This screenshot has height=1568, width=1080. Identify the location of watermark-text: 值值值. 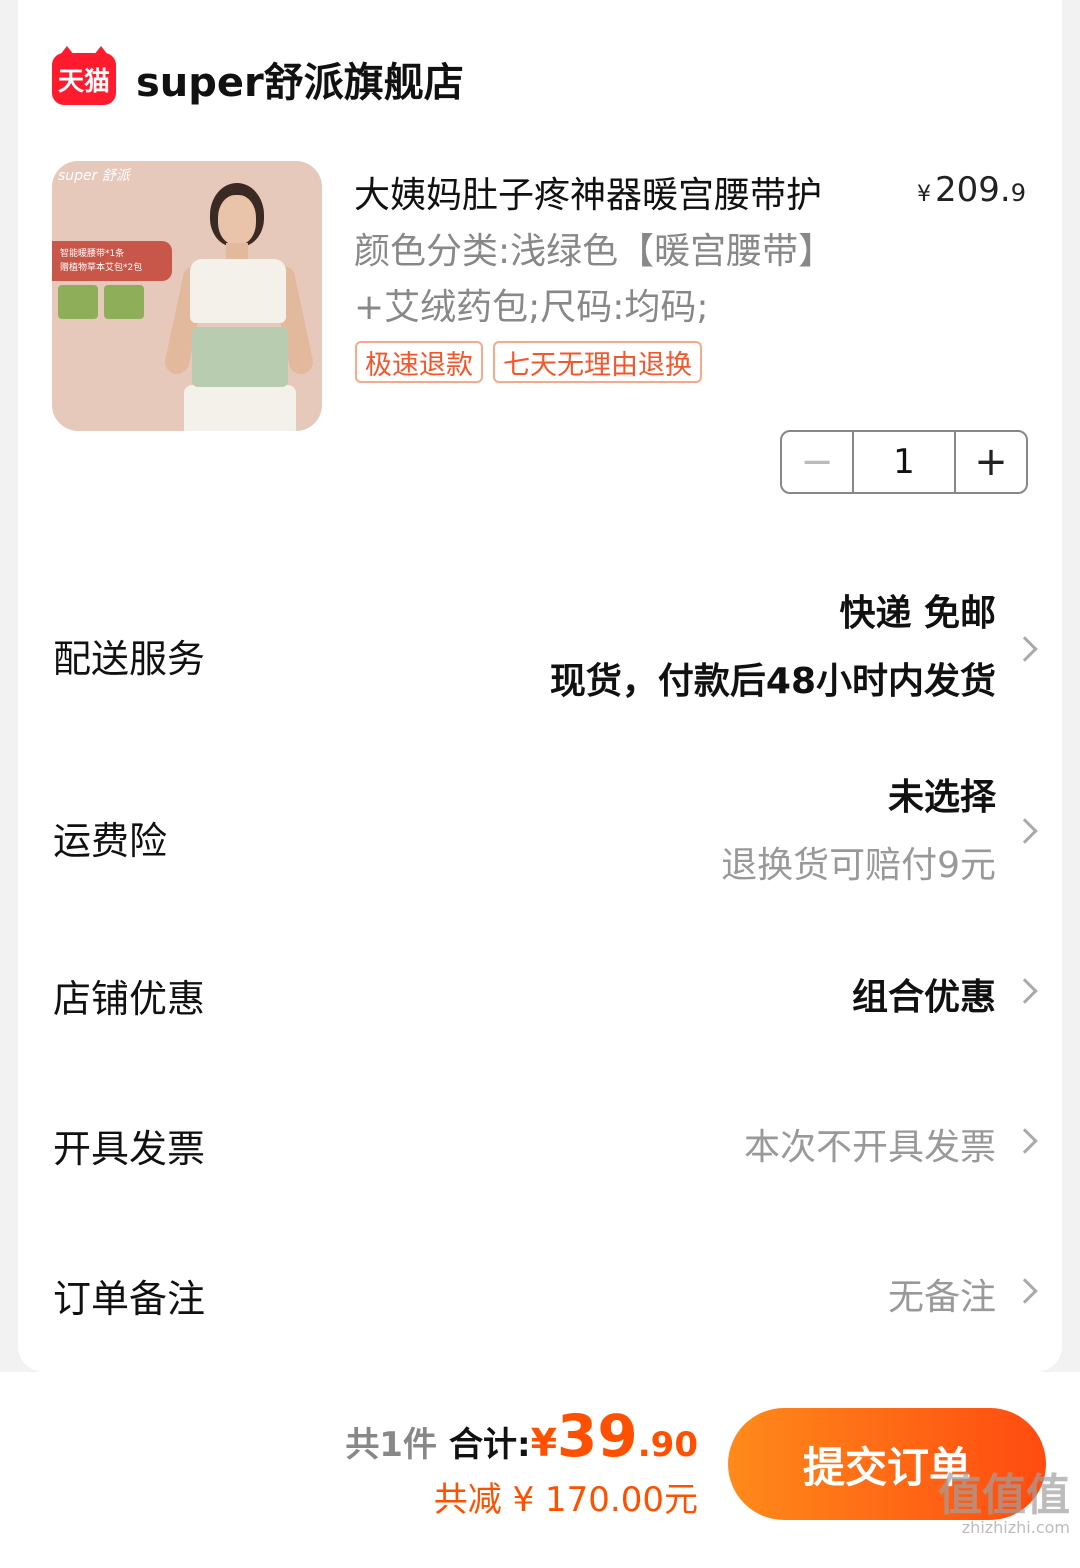
(1004, 1495).